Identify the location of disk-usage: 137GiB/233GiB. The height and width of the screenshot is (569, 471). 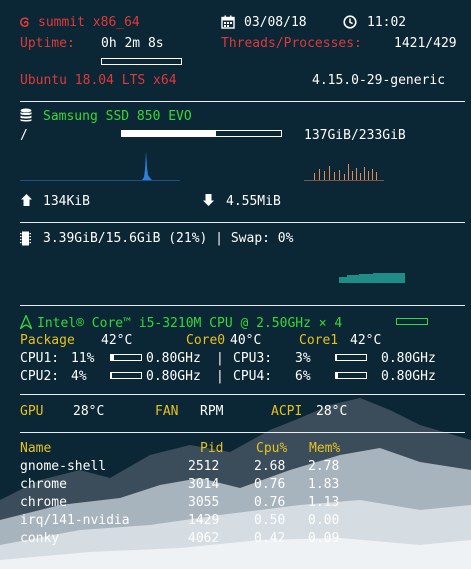
(355, 135).